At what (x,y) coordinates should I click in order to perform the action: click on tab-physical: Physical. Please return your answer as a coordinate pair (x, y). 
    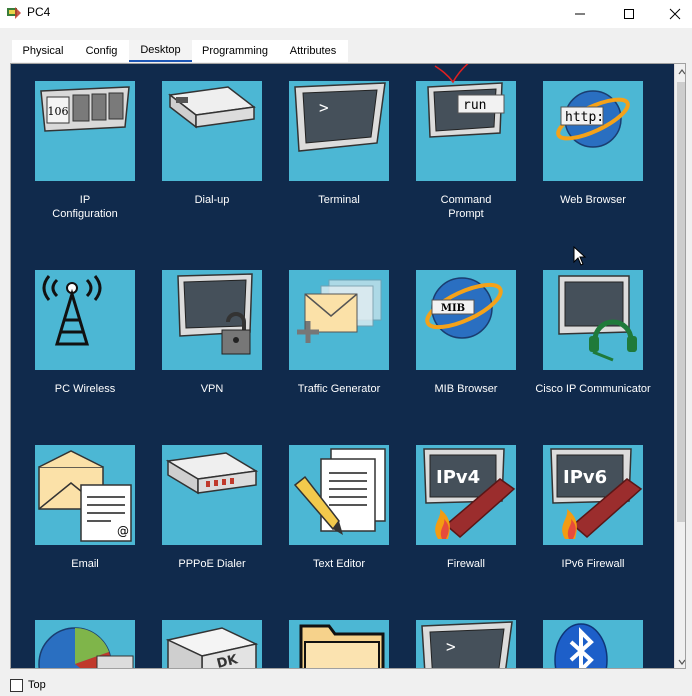
    Looking at the image, I should click on (43, 51).